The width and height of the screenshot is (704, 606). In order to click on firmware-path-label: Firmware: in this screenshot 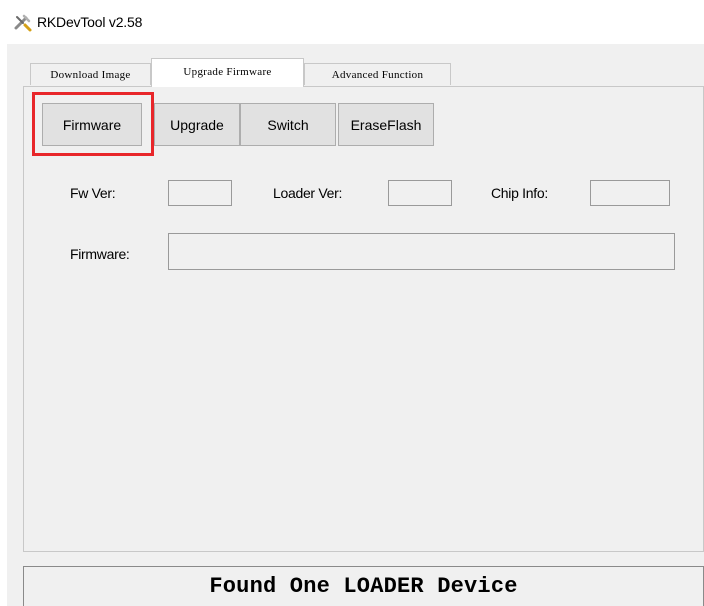, I will do `click(100, 254)`.